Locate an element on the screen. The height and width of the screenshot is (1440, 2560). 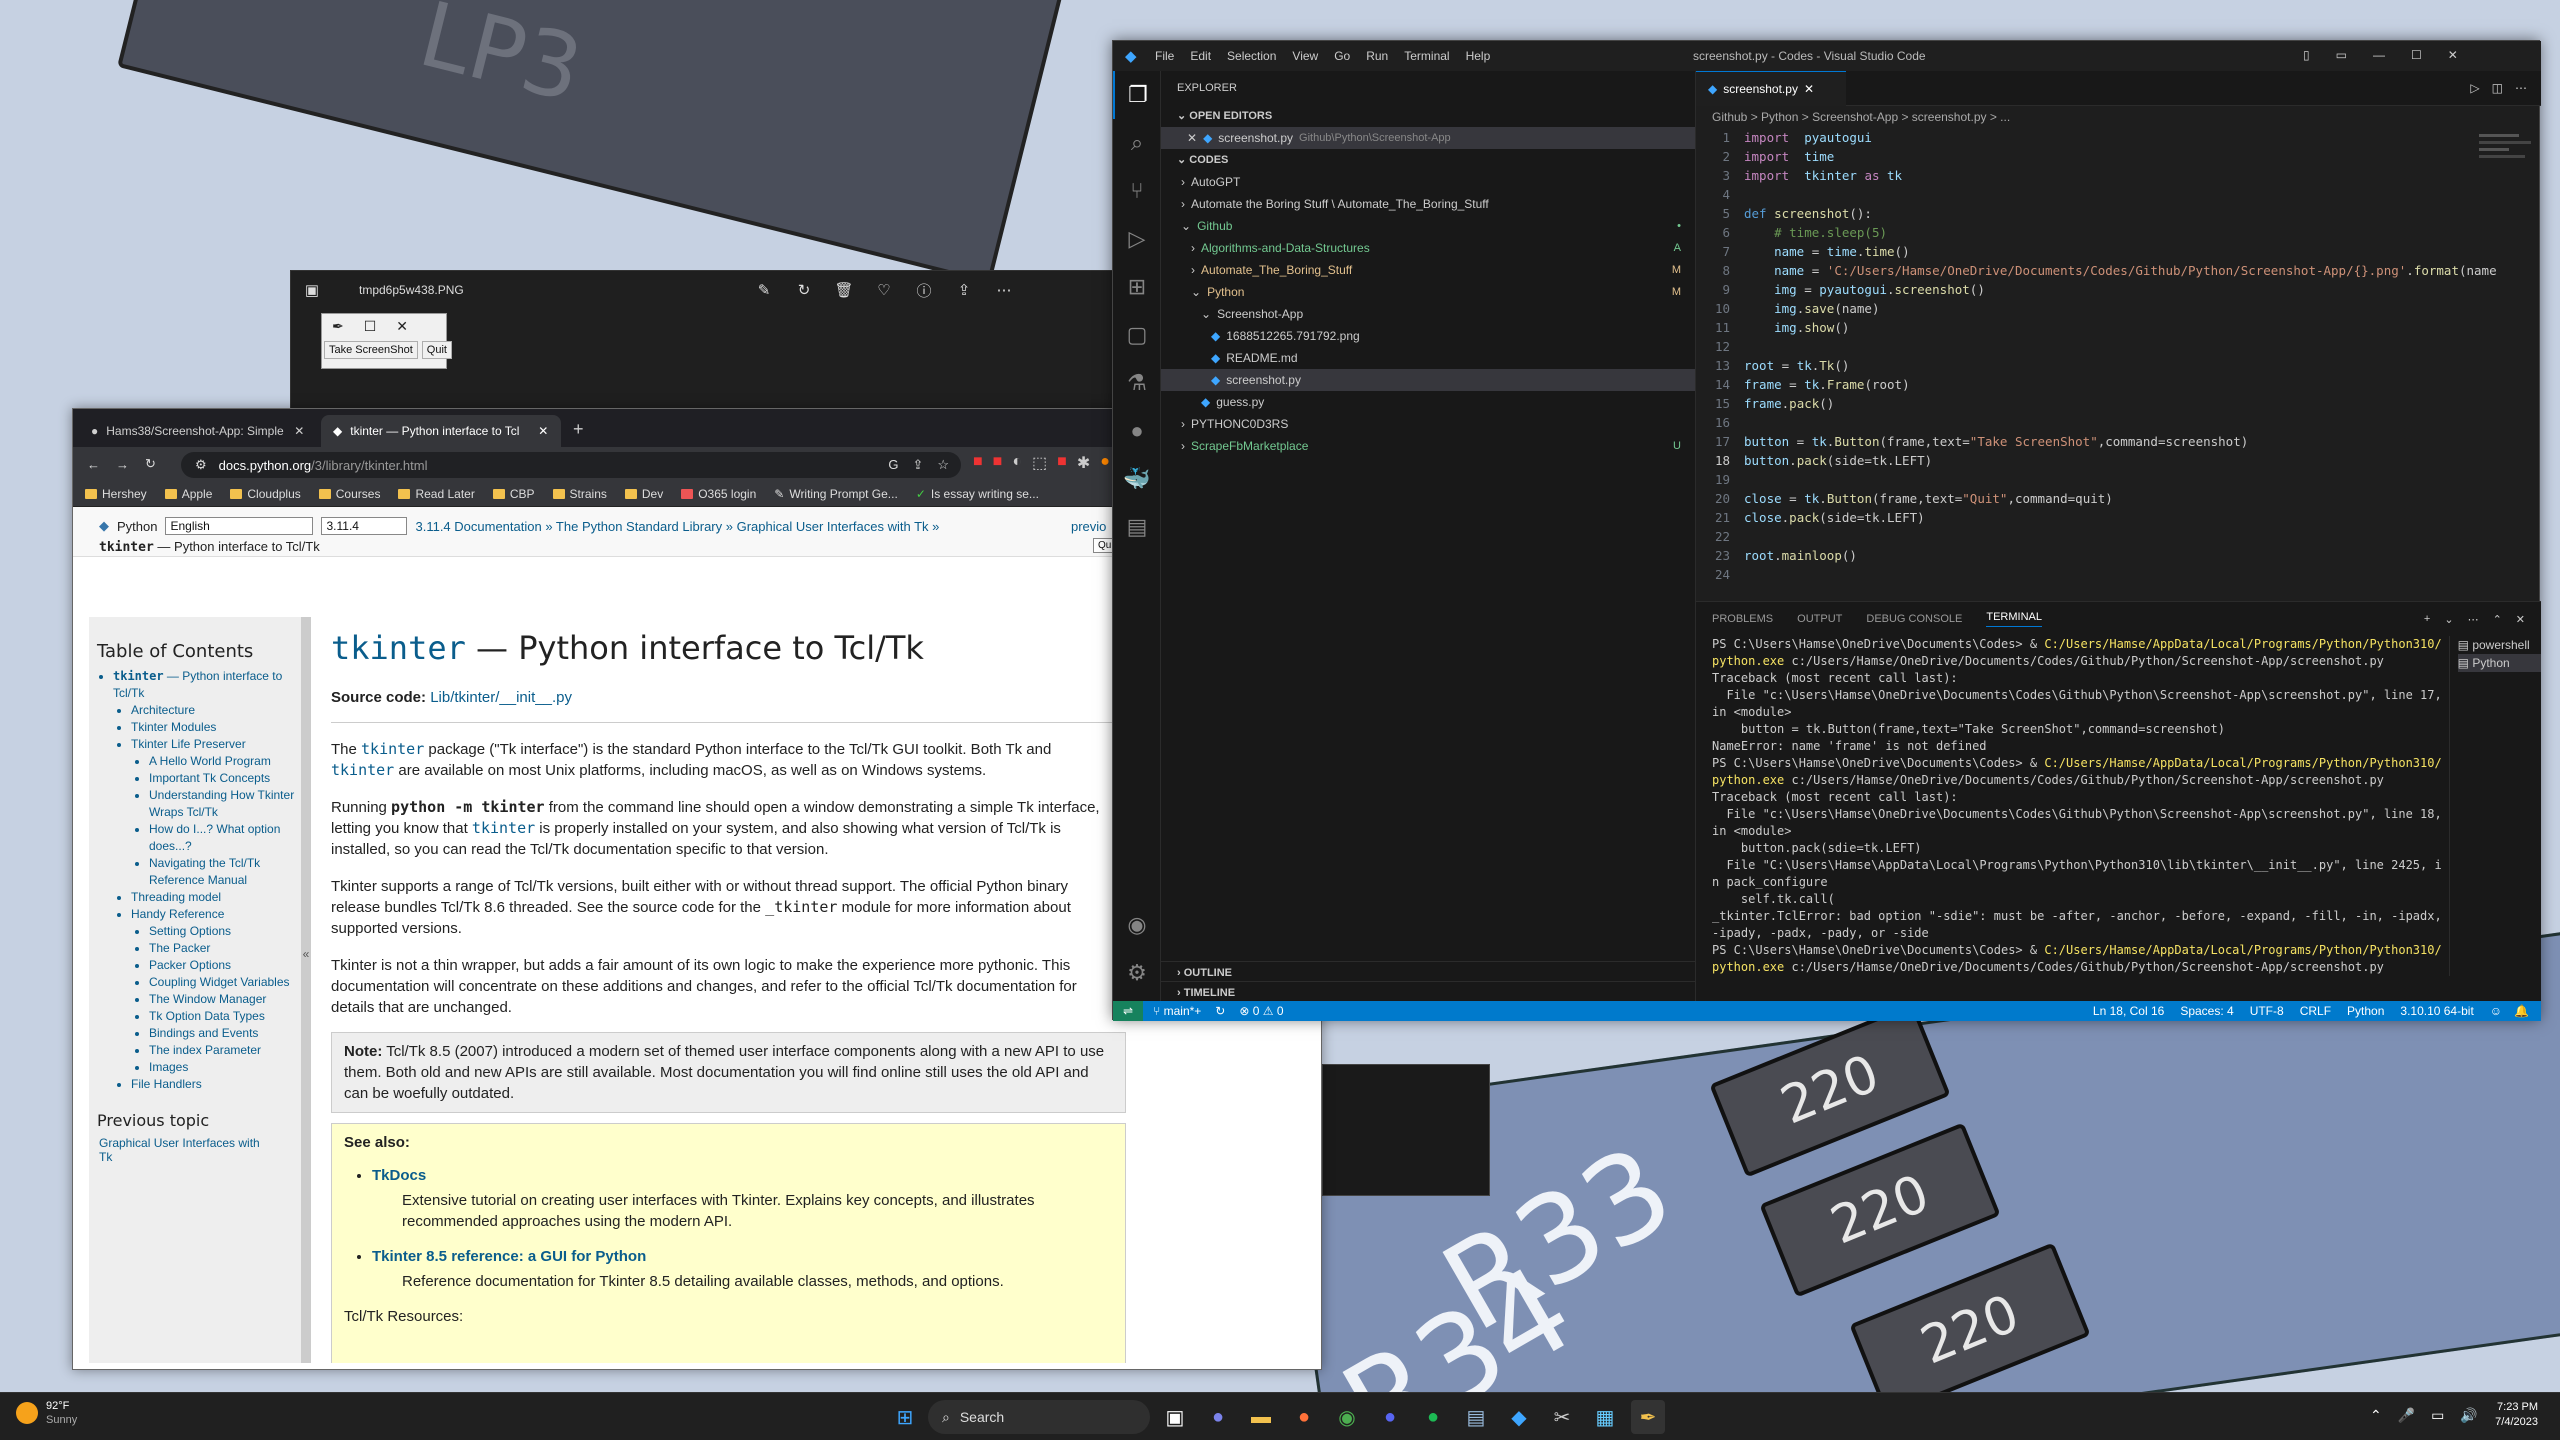
discord-icon: ● is located at coordinates (1390, 1417).